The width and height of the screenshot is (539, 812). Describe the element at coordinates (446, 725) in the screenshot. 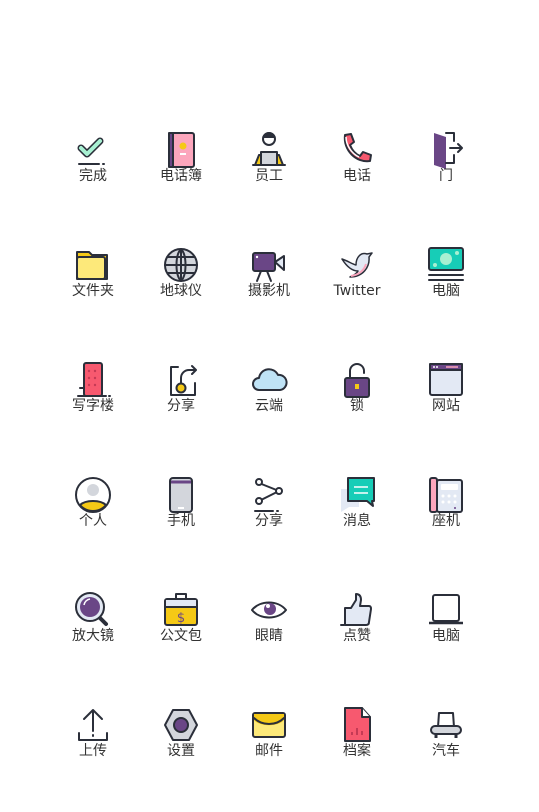

I see `car-icon` at that location.